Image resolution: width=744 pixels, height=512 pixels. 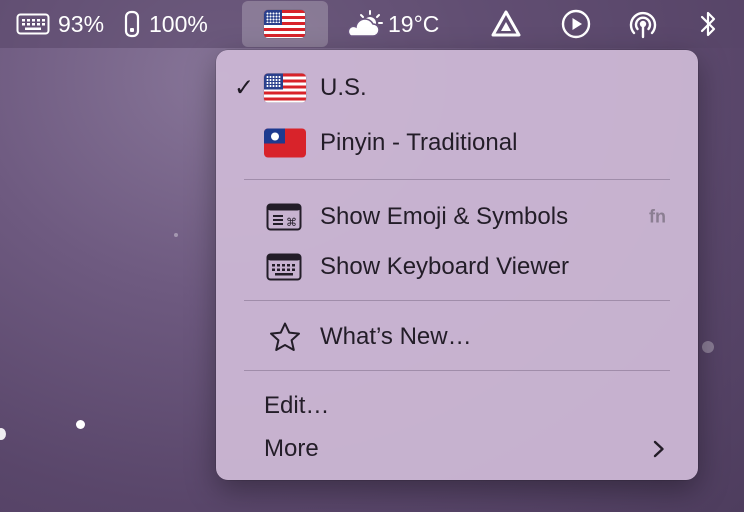 I want to click on menu-item-label: More, so click(x=291, y=448).